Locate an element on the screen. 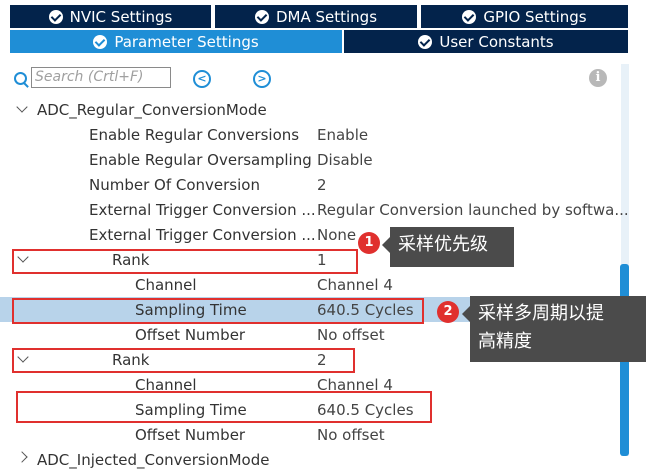  param-row: Number Of Conversion 2 is located at coordinates (313, 184).